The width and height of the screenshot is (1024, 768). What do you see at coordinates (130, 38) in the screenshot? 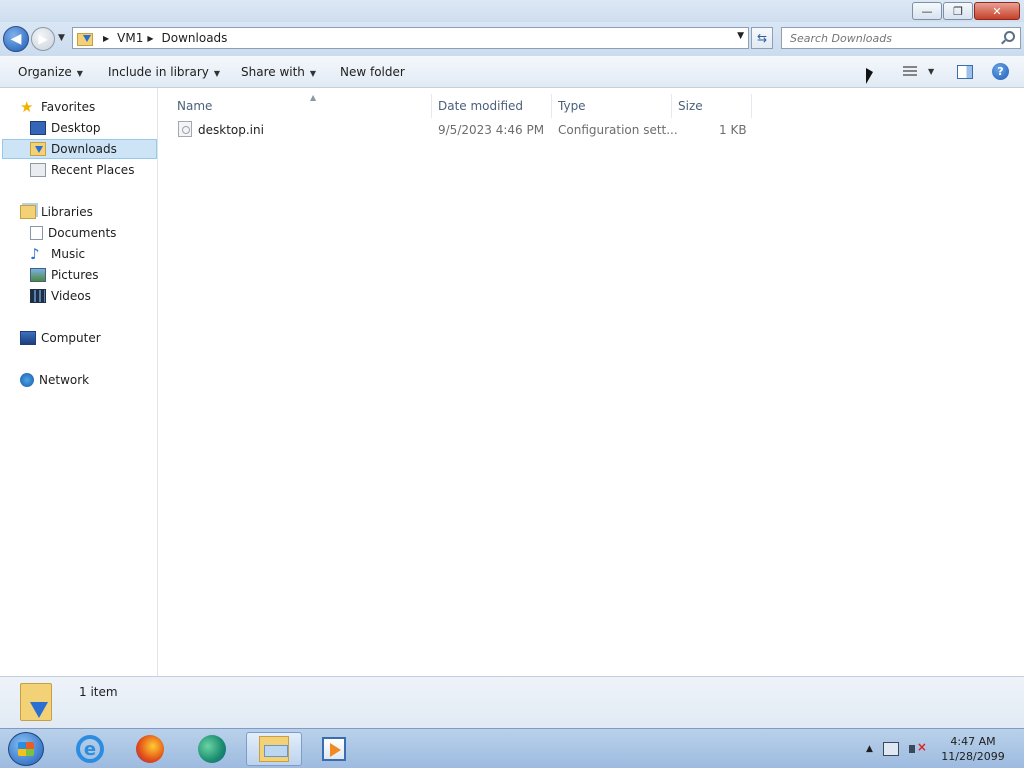
I see `breadcrumb-vm1: VM1` at bounding box center [130, 38].